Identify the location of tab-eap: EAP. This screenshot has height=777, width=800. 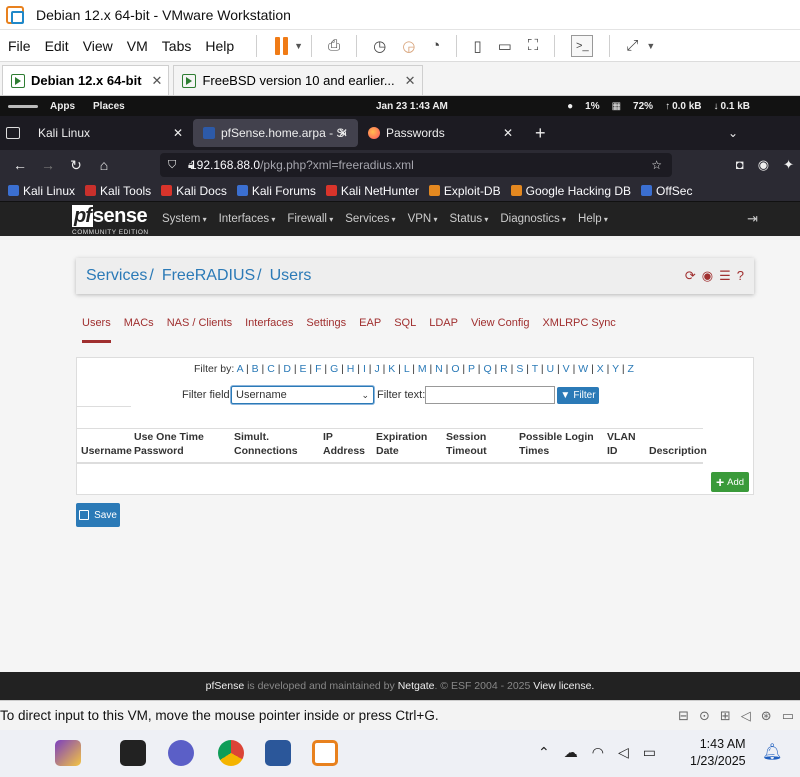
(370, 330).